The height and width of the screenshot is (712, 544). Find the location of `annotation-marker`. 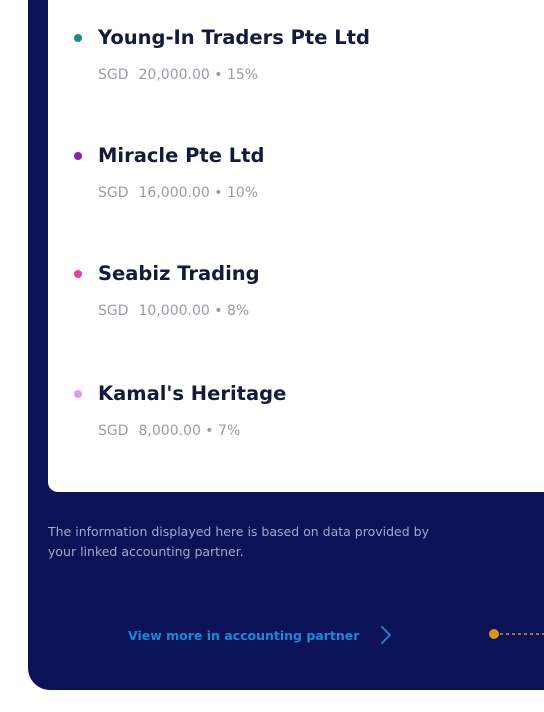

annotation-marker is located at coordinates (516, 634).